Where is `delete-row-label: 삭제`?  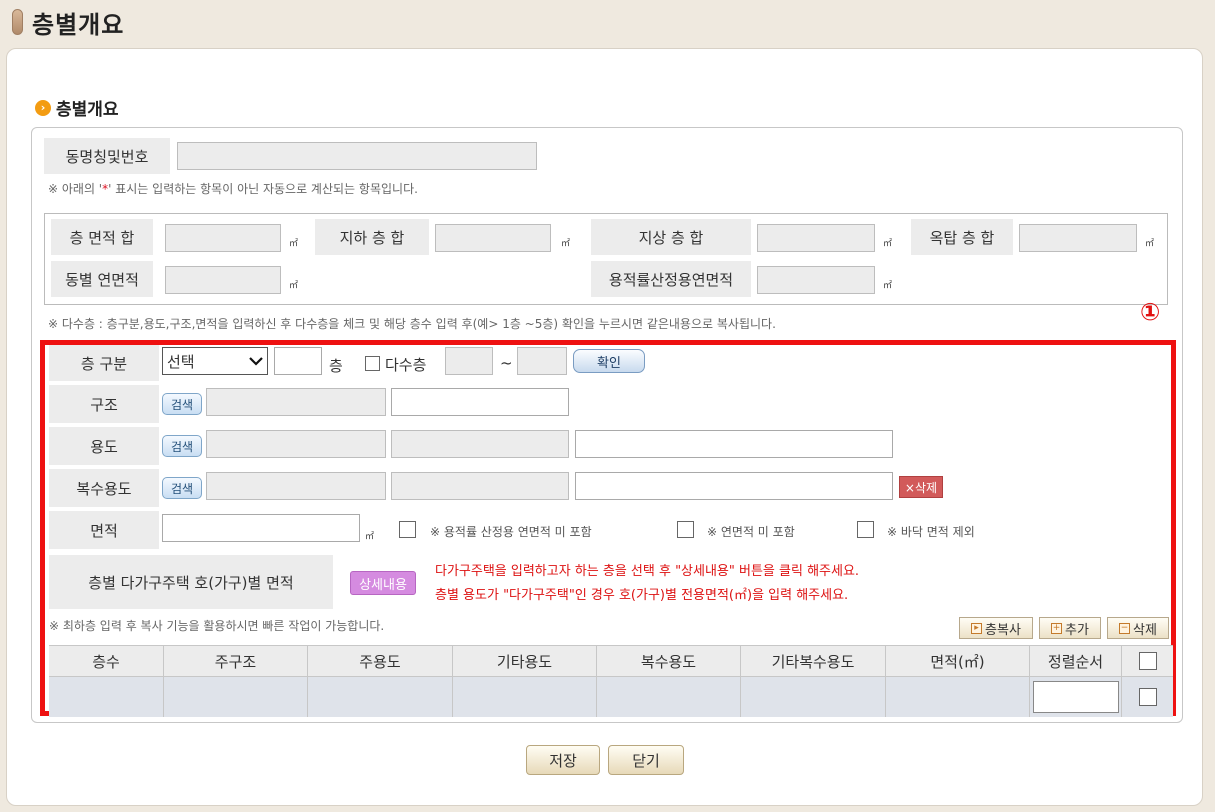
delete-row-label: 삭제 is located at coordinates (1145, 630).